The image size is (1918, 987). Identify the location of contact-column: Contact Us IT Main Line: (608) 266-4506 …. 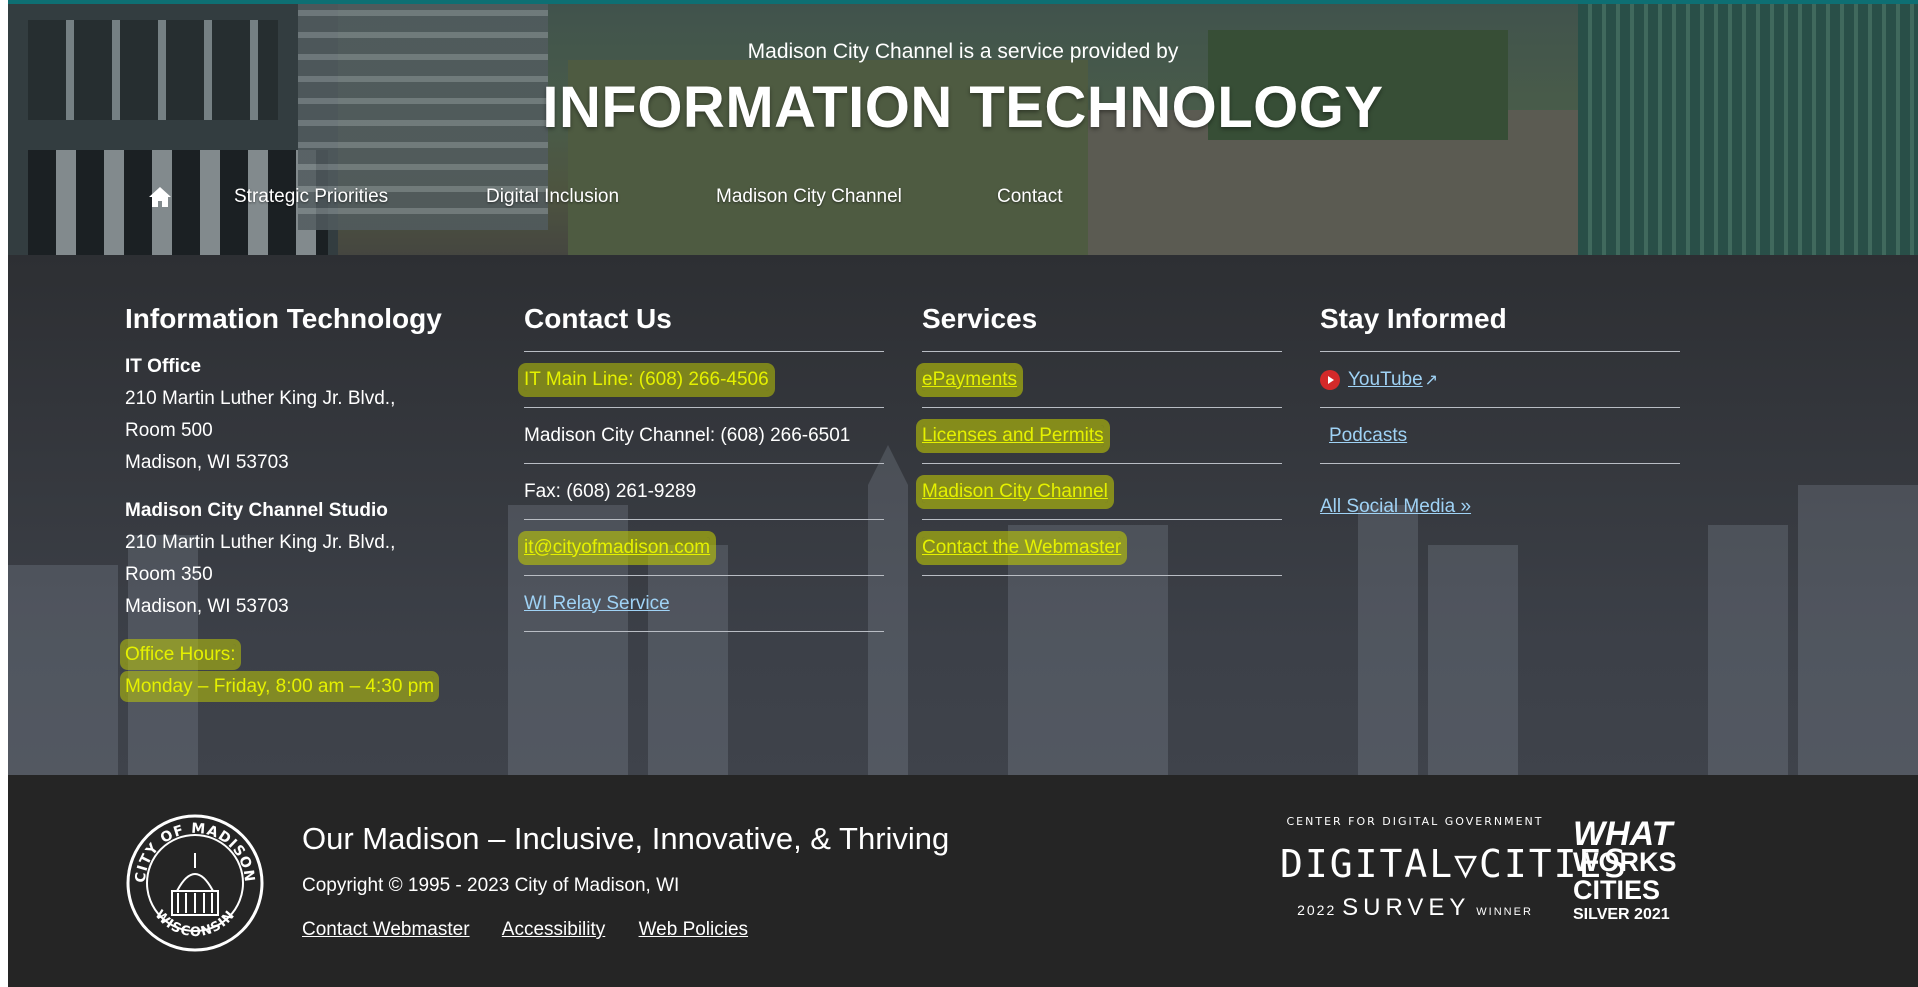
(704, 467).